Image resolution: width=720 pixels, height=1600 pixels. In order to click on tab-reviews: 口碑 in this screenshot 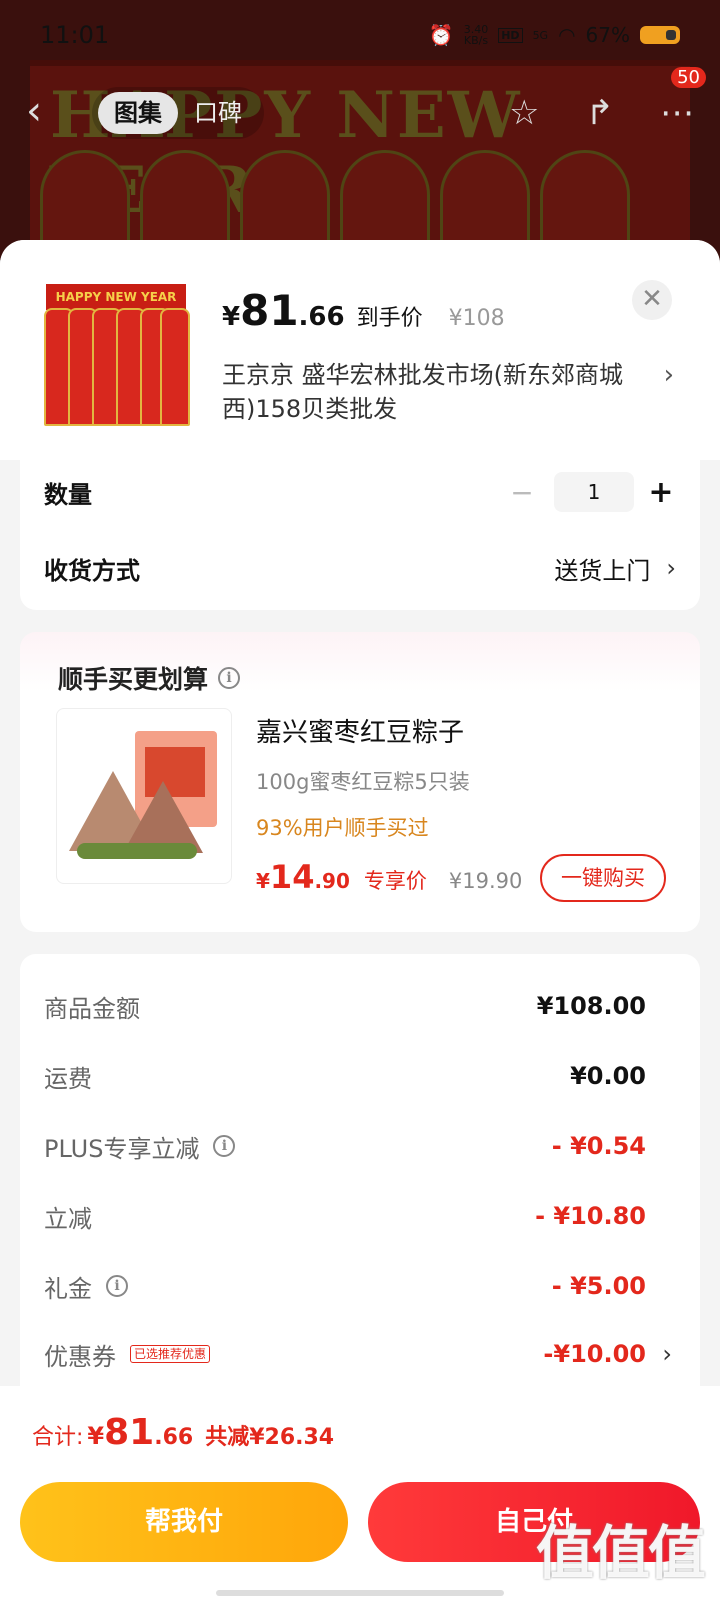, I will do `click(218, 113)`.